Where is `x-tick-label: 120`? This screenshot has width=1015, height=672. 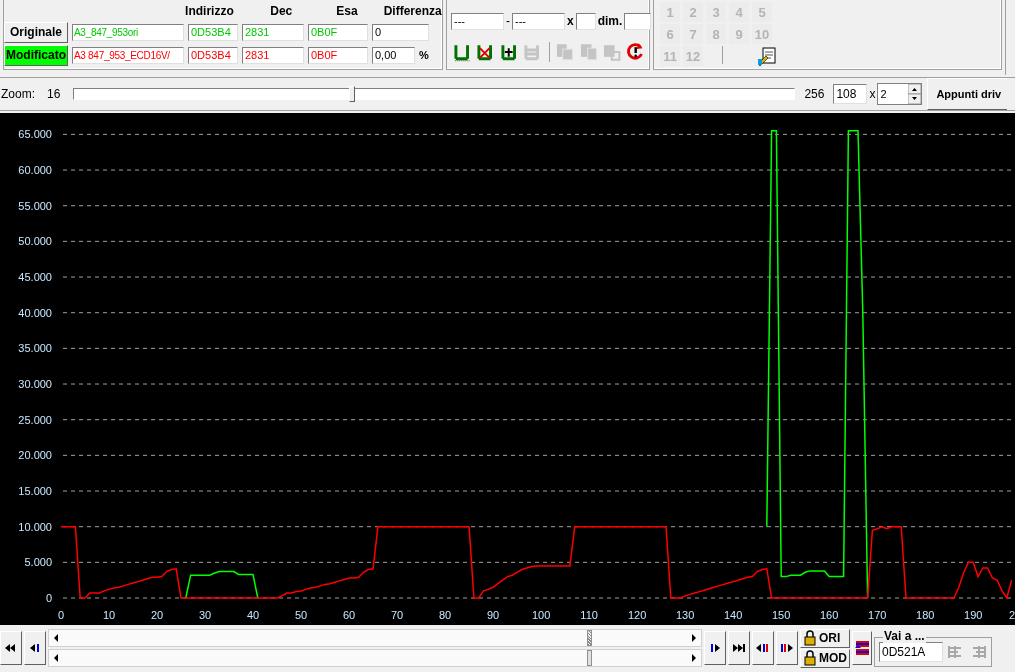
x-tick-label: 120 is located at coordinates (637, 615).